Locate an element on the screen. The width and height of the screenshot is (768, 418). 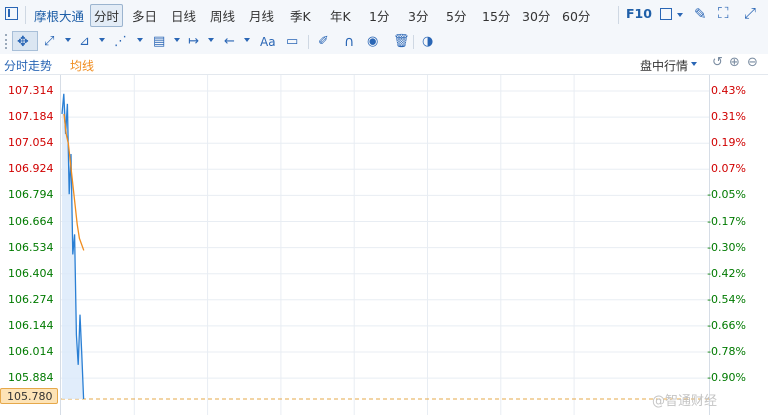
current-price-badge: 105.780 is located at coordinates (29, 396).